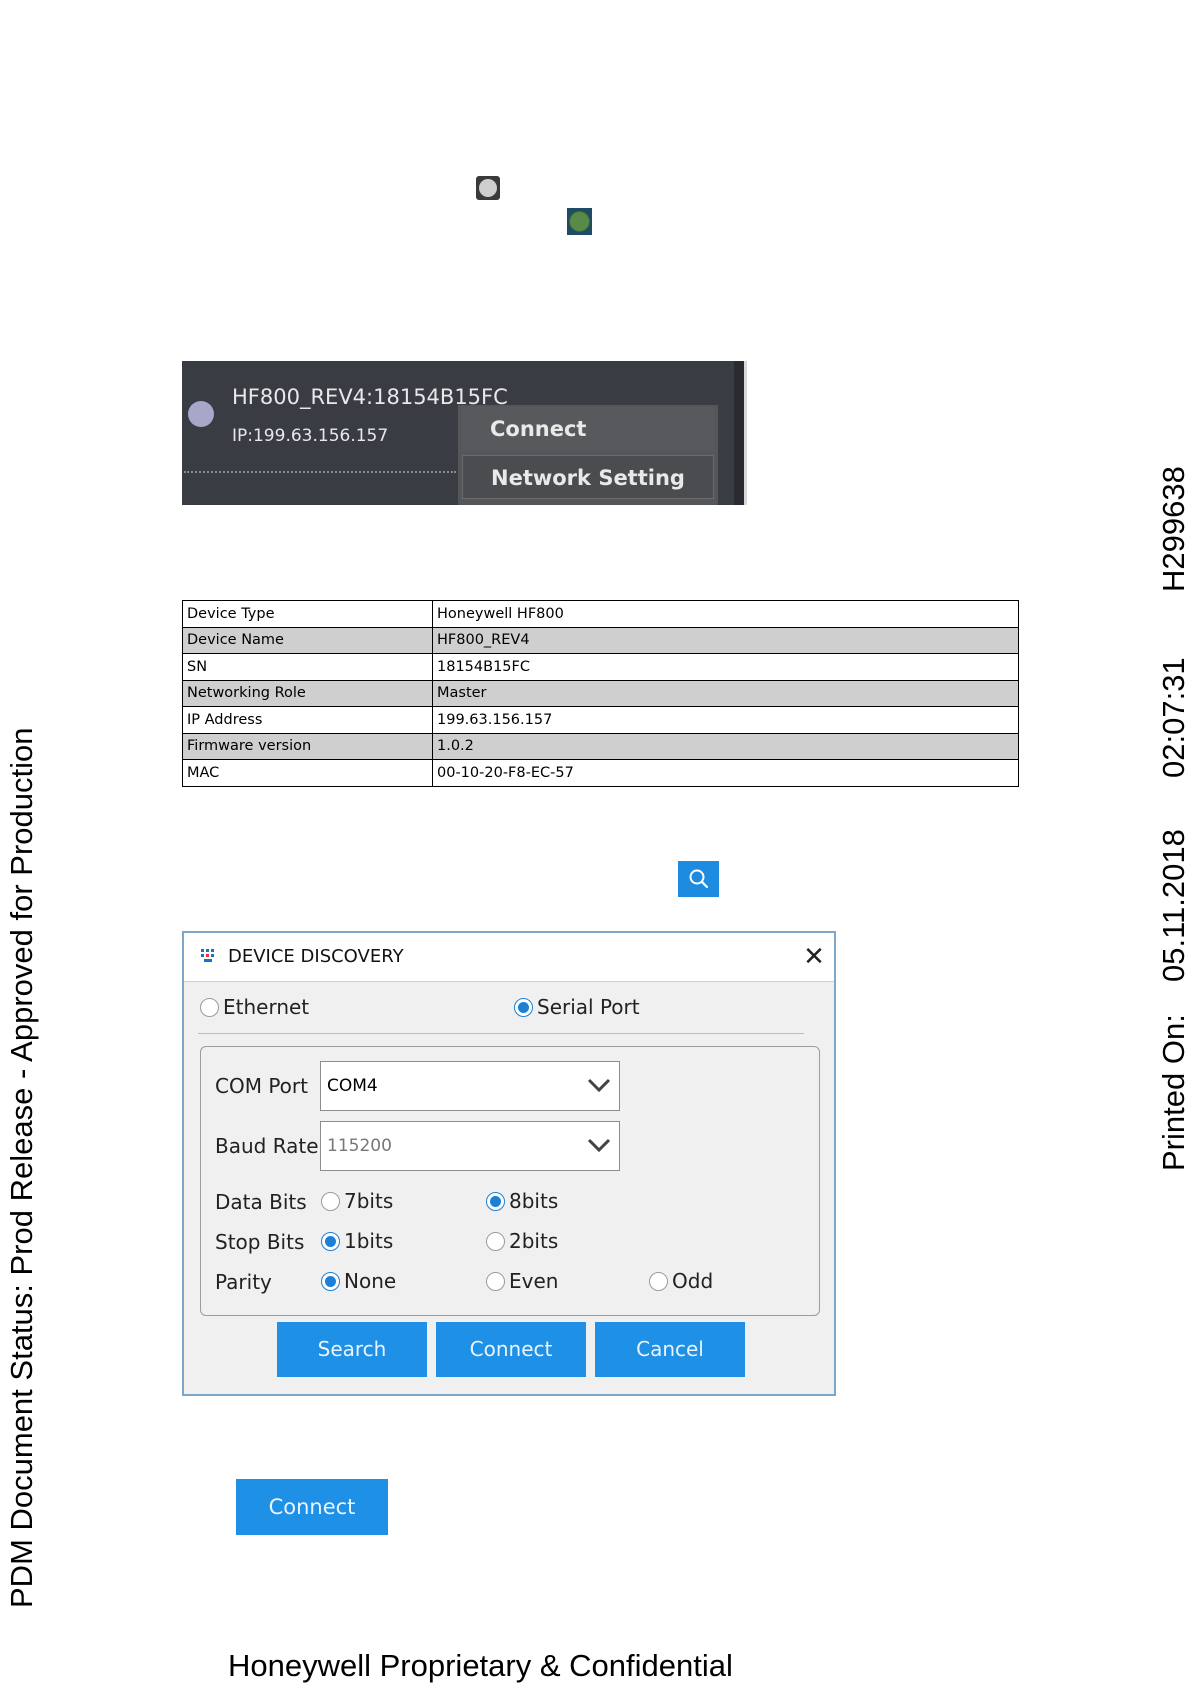 The height and width of the screenshot is (1684, 1190). What do you see at coordinates (243, 1282) in the screenshot?
I see `parity-label: Parity` at bounding box center [243, 1282].